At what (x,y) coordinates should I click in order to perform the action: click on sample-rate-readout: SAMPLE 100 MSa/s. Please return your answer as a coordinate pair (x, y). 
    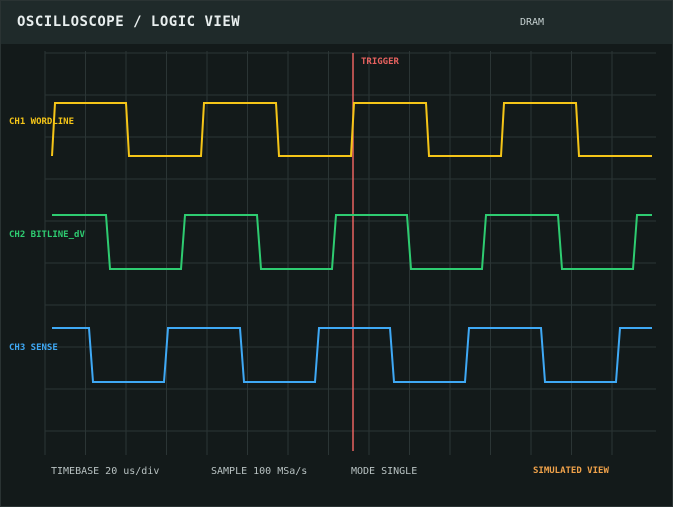
    Looking at the image, I should click on (259, 471).